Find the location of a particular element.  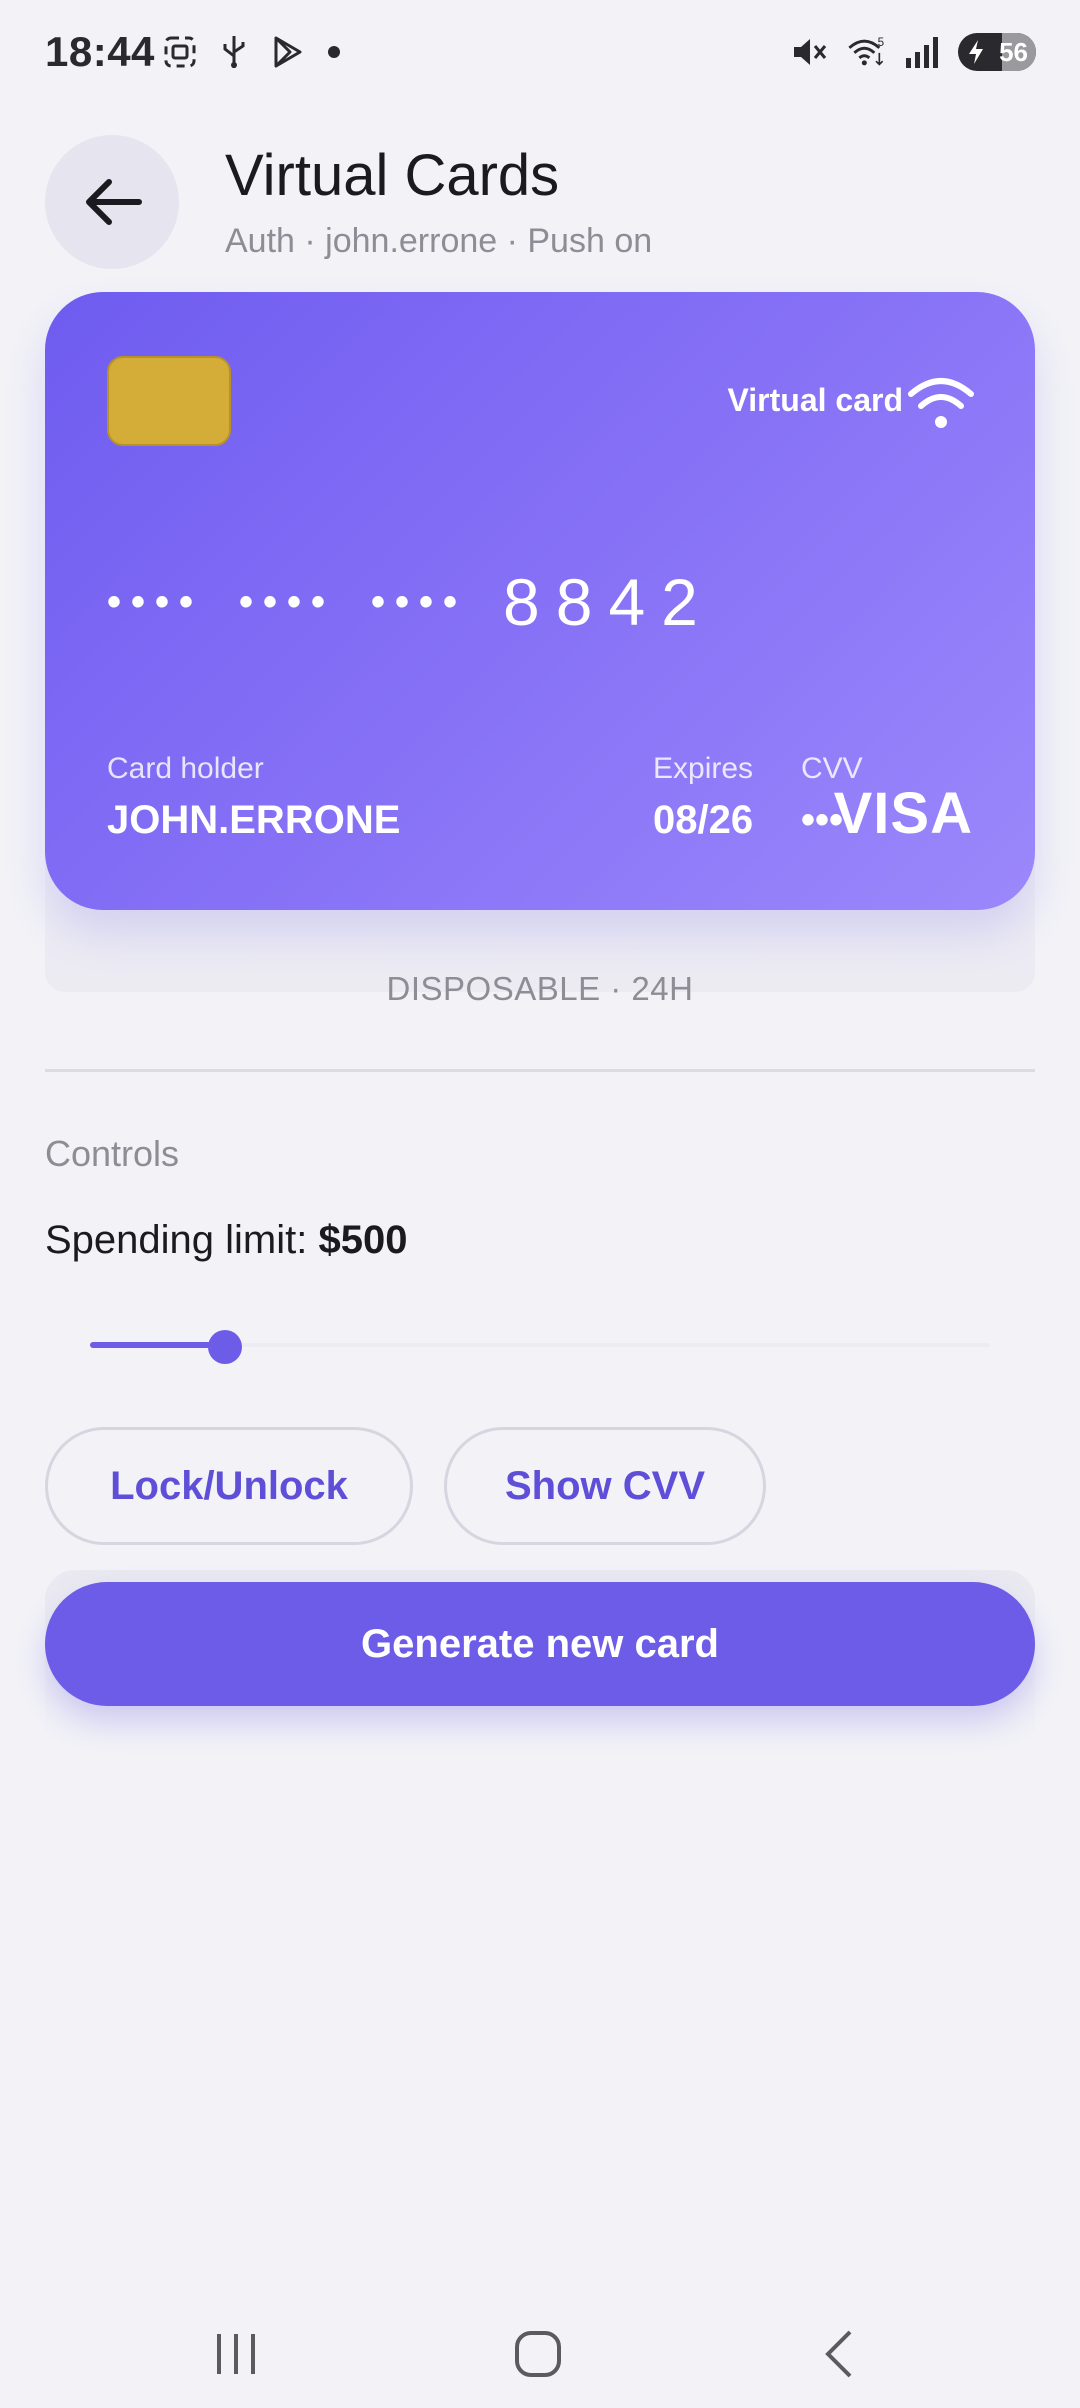

screenshot-icon is located at coordinates (180, 52).